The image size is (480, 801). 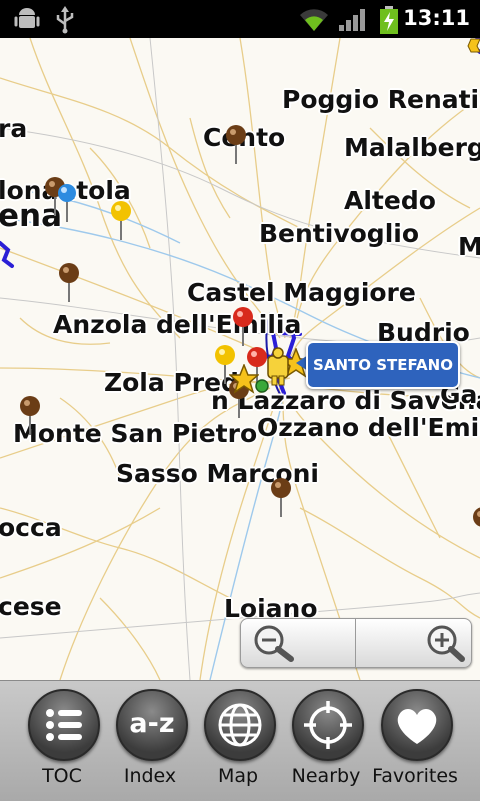 I want to click on place-label: Ozzano dell'Emil, so click(x=368, y=427).